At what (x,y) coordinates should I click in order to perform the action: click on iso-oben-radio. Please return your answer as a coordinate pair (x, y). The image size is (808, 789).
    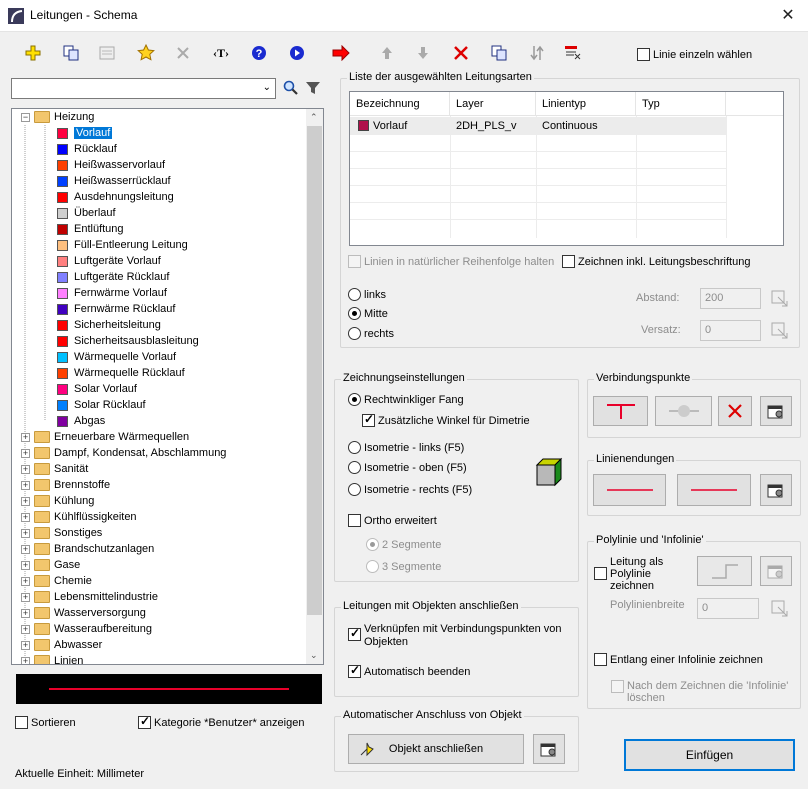
    Looking at the image, I should click on (354, 467).